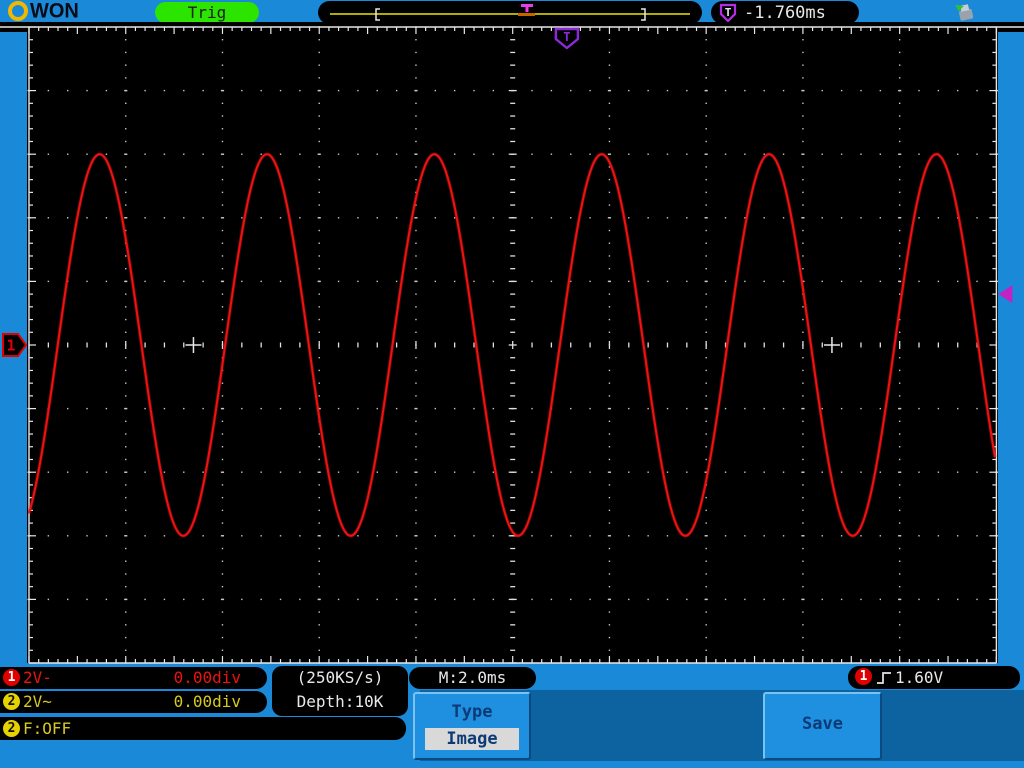 Image resolution: width=1024 pixels, height=768 pixels. Describe the element at coordinates (10, 346) in the screenshot. I see `svg-text: 1` at that location.